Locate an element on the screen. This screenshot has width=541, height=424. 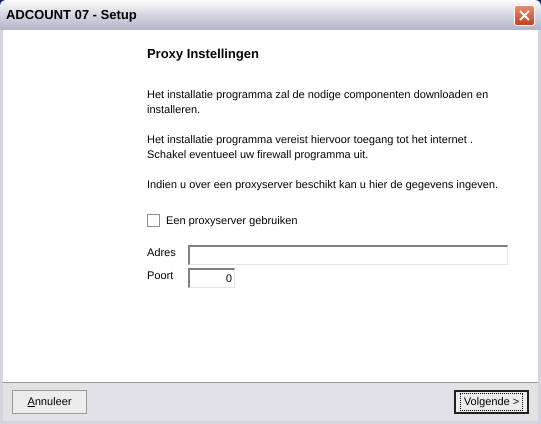
close-icon is located at coordinates (524, 15).